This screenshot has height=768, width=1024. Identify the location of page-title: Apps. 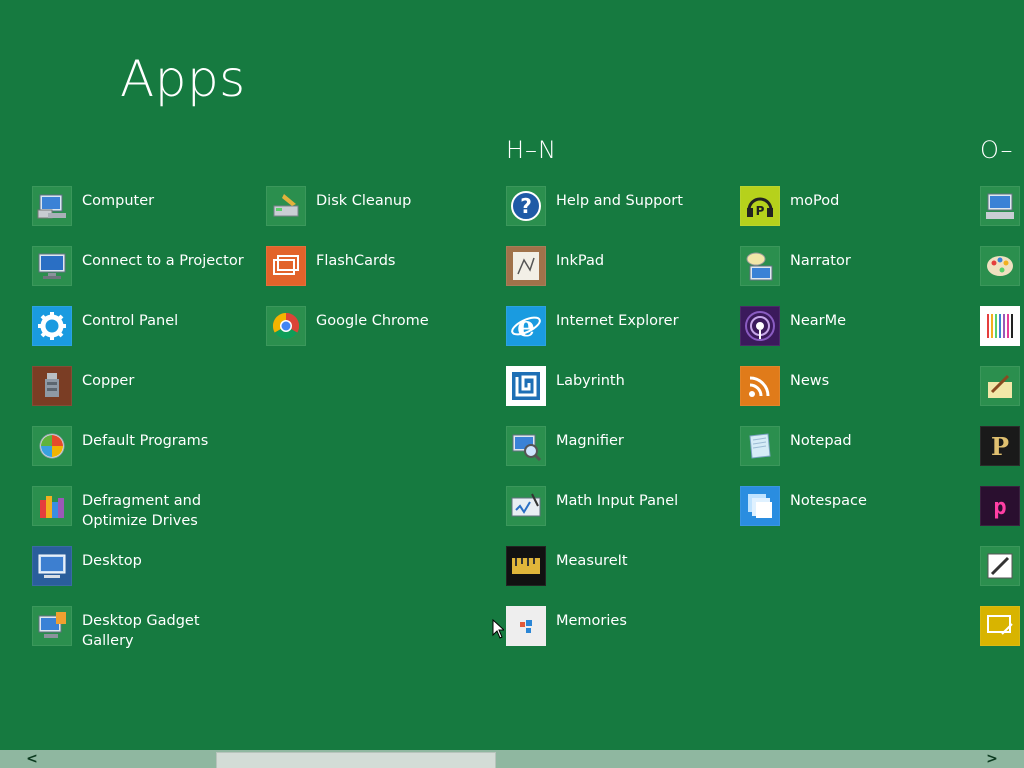
(183, 79).